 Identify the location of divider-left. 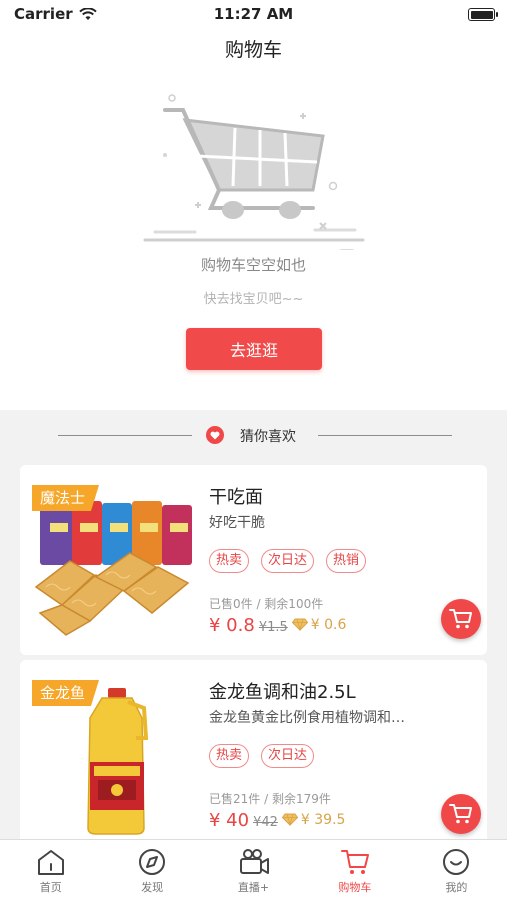
(125, 435).